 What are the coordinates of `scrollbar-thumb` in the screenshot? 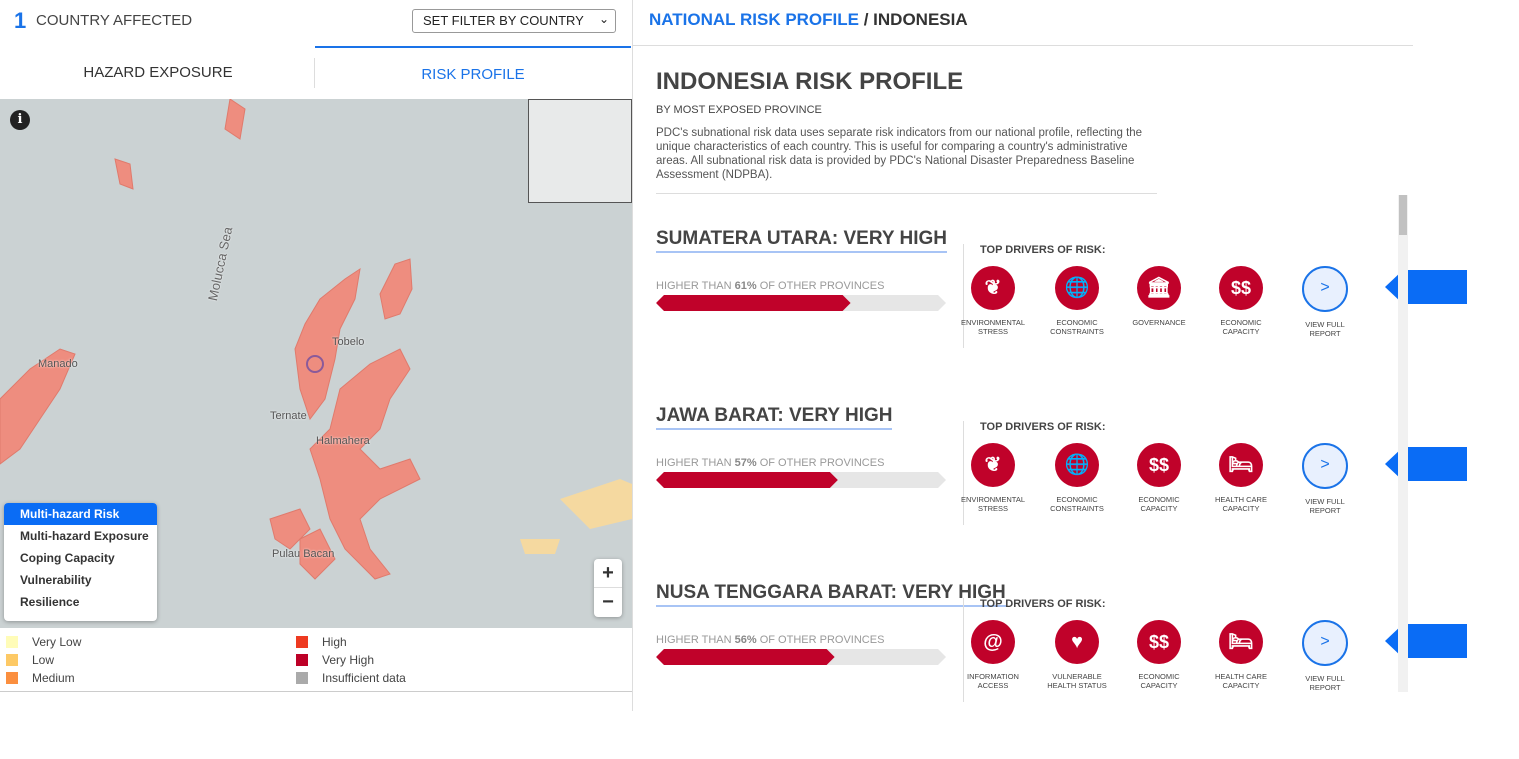 It's located at (1403, 215).